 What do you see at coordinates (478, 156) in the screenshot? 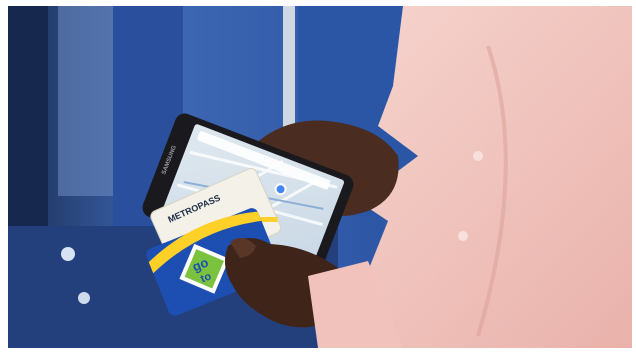
I see `shirt-button` at bounding box center [478, 156].